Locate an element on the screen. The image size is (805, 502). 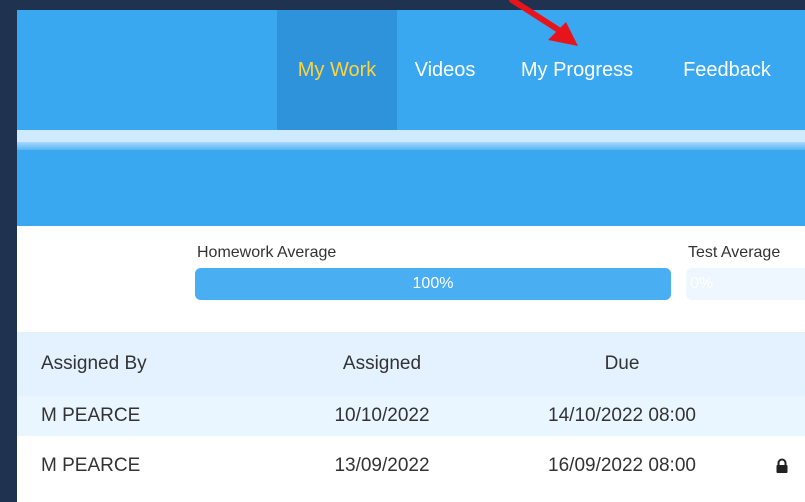
test-average-bar: 0% is located at coordinates (745, 284).